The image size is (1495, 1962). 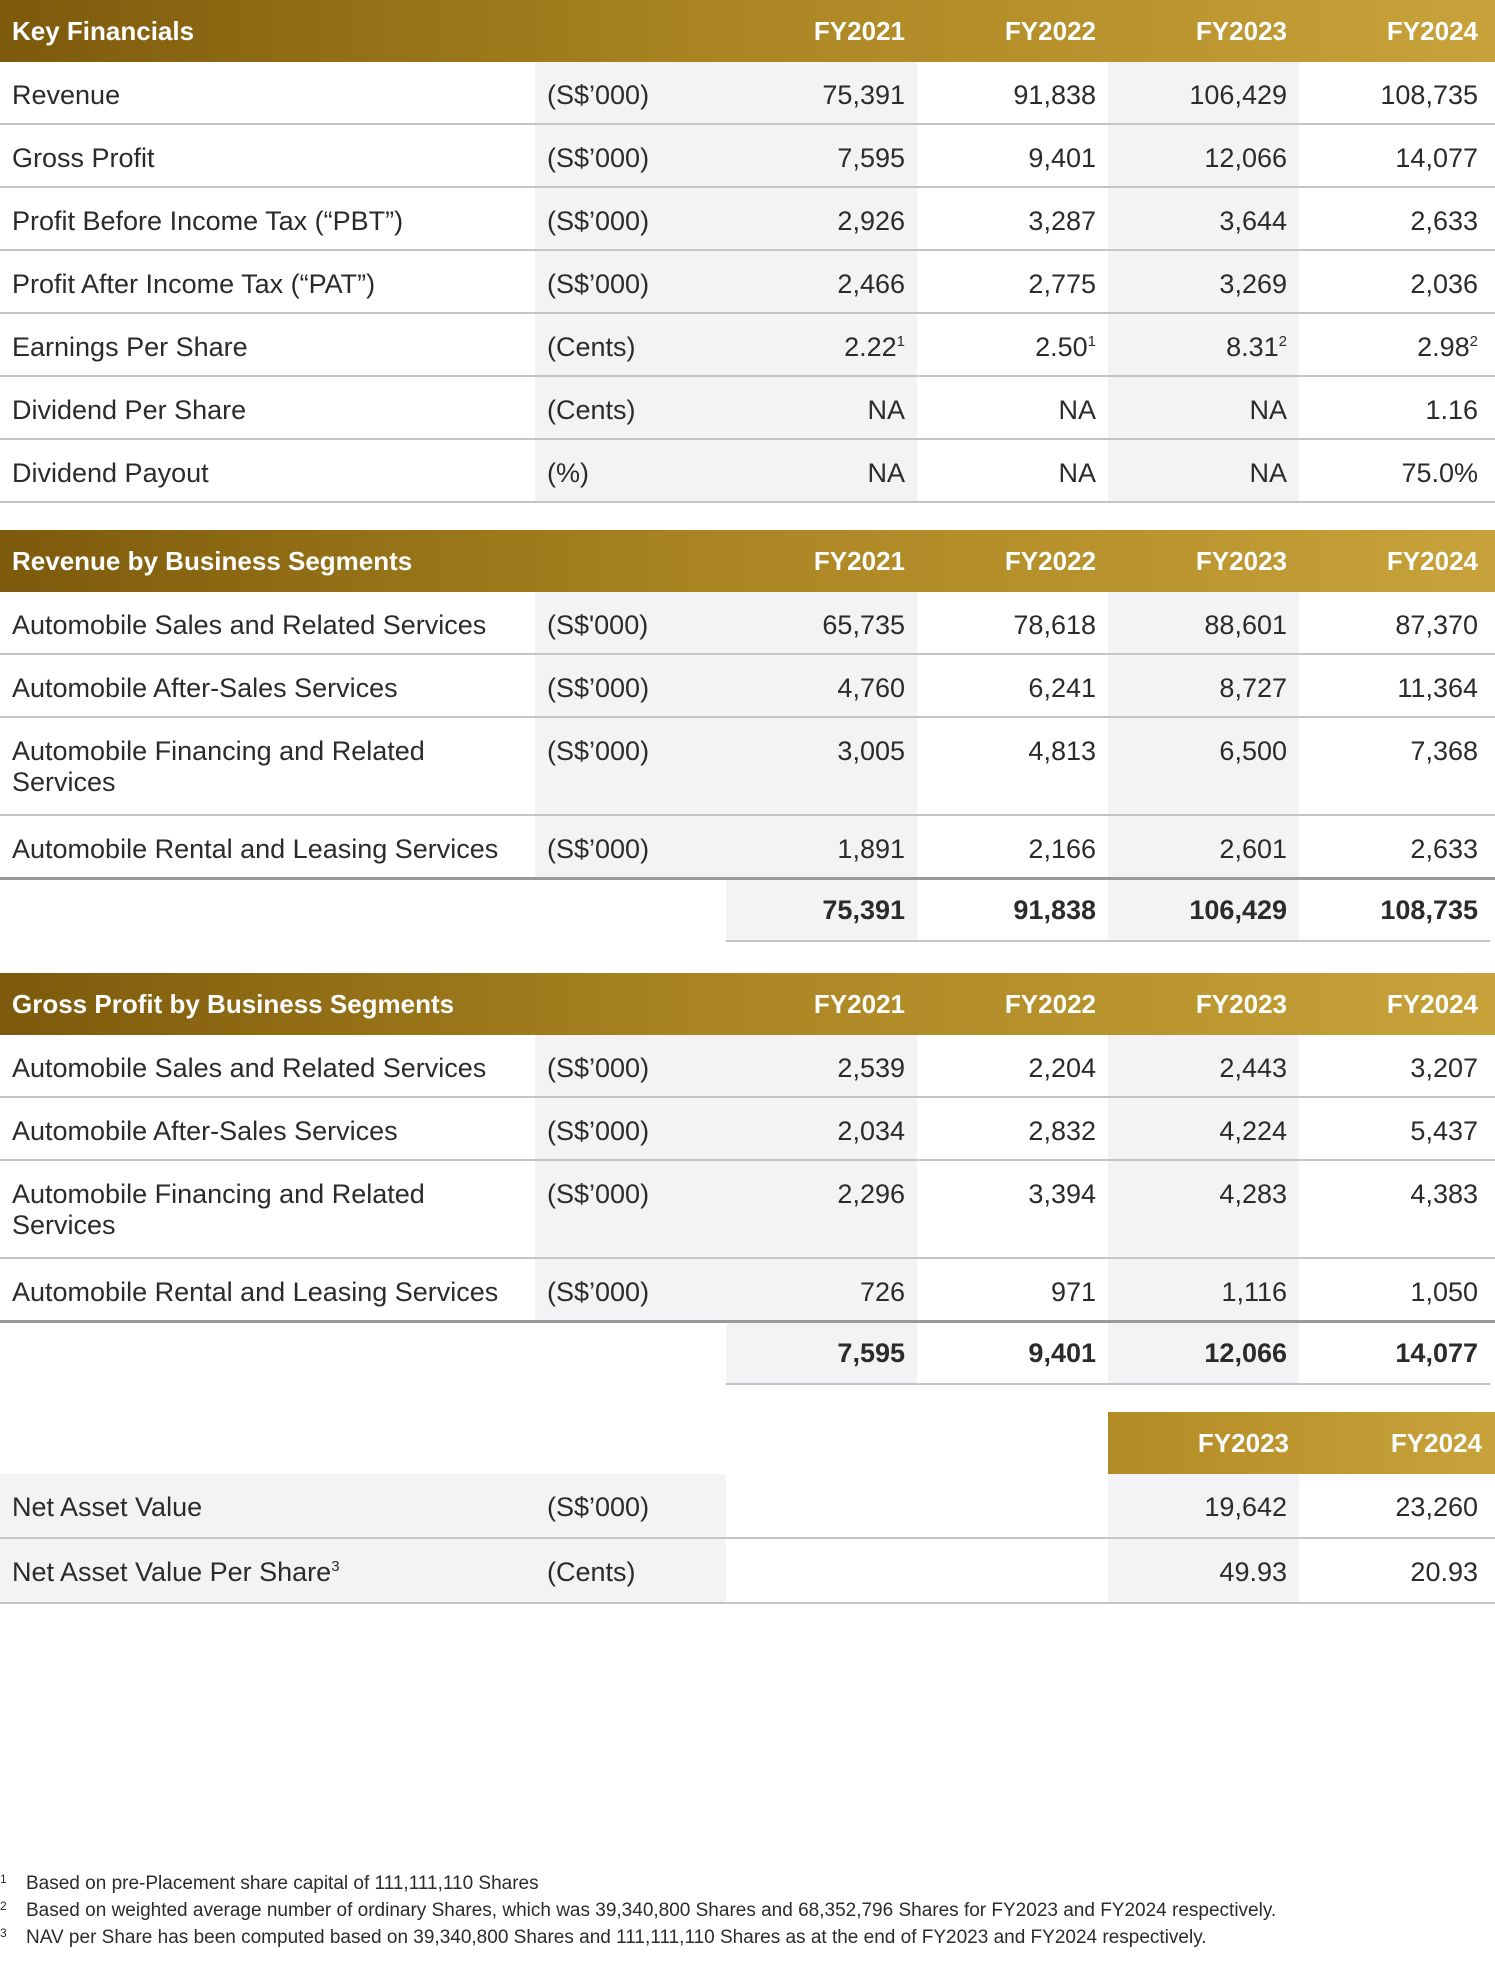 What do you see at coordinates (821, 1289) in the screenshot?
I see `value-cell: 726` at bounding box center [821, 1289].